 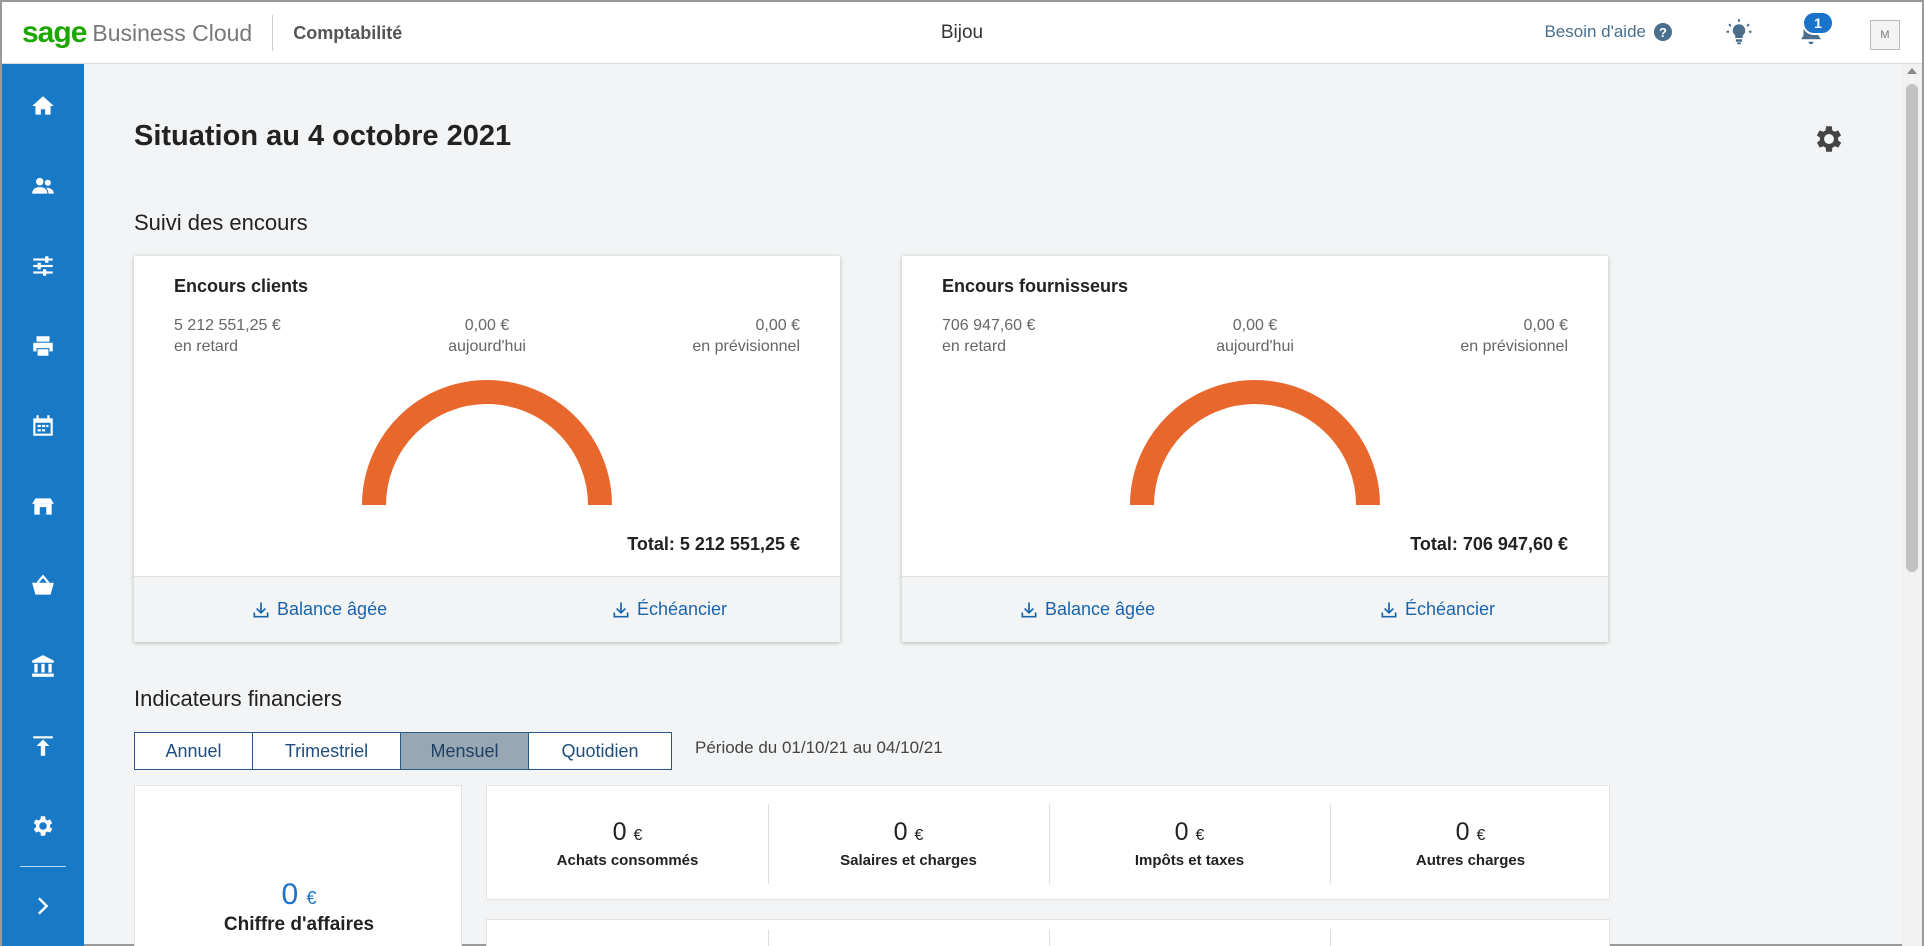 I want to click on indicators-second-row, so click(x=1048, y=932).